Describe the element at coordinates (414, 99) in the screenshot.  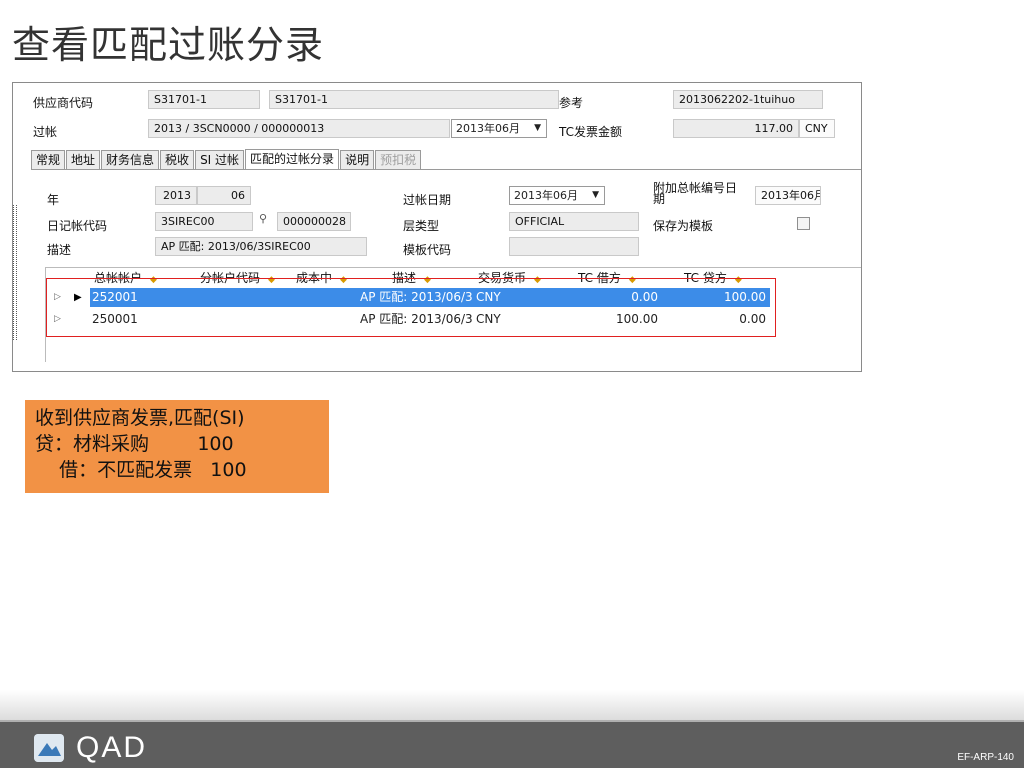
I see `supplier-name-field: S31701-1` at that location.